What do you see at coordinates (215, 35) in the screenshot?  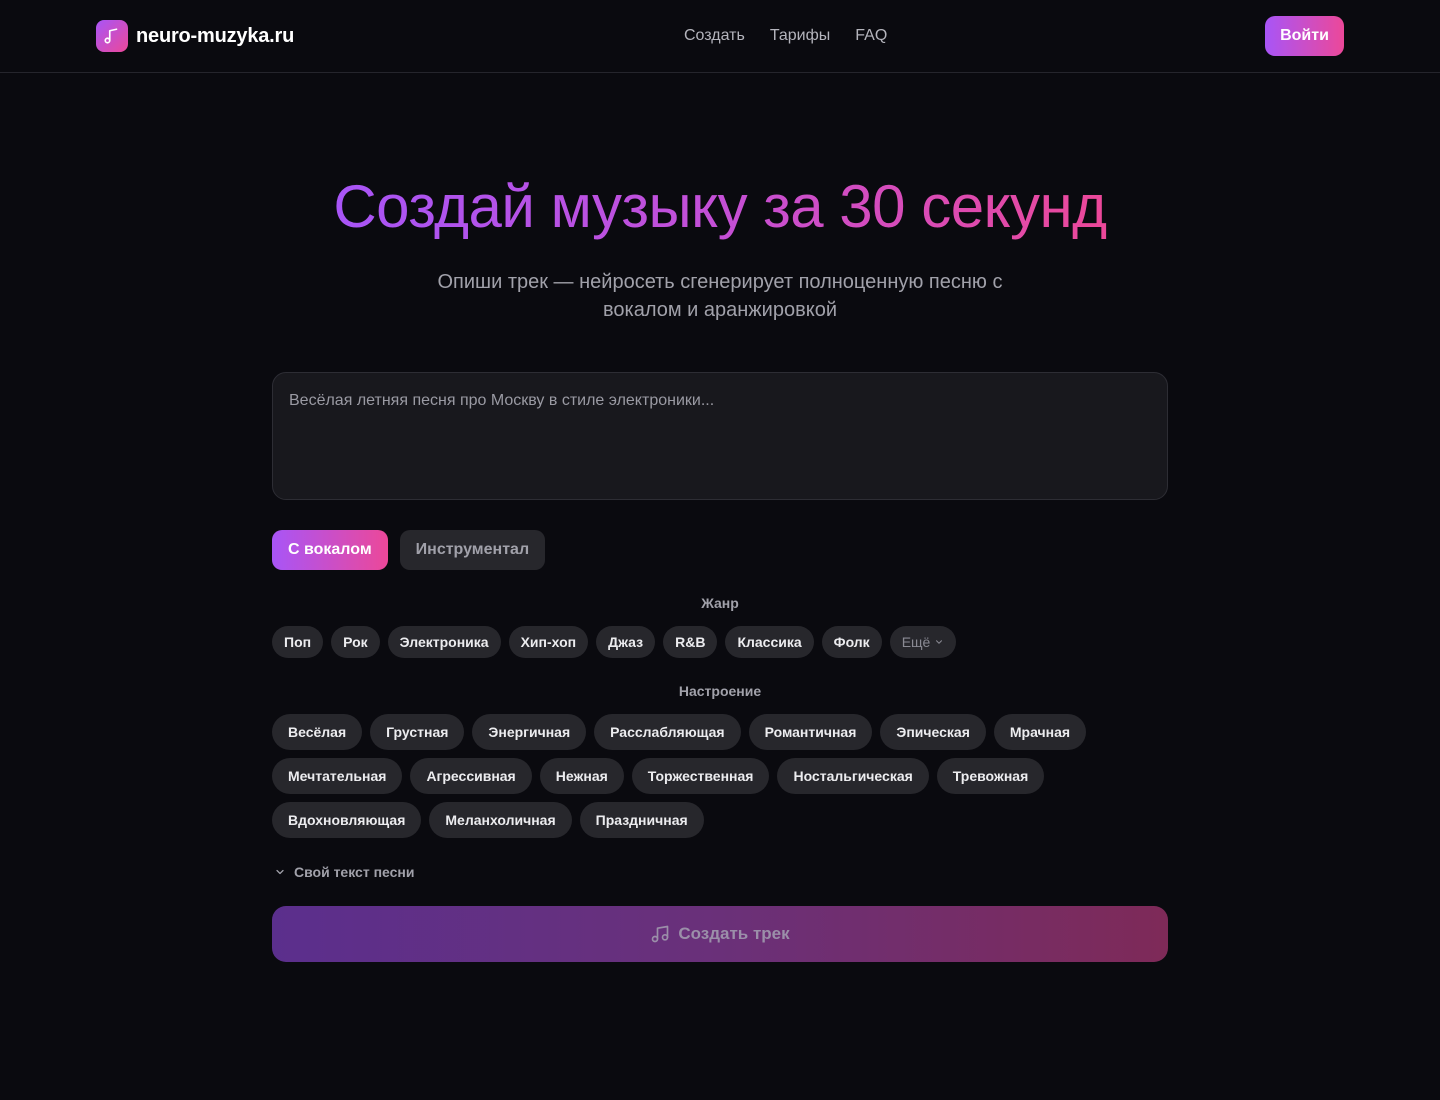 I see `logo-text: neuro-muzyka.ru` at bounding box center [215, 35].